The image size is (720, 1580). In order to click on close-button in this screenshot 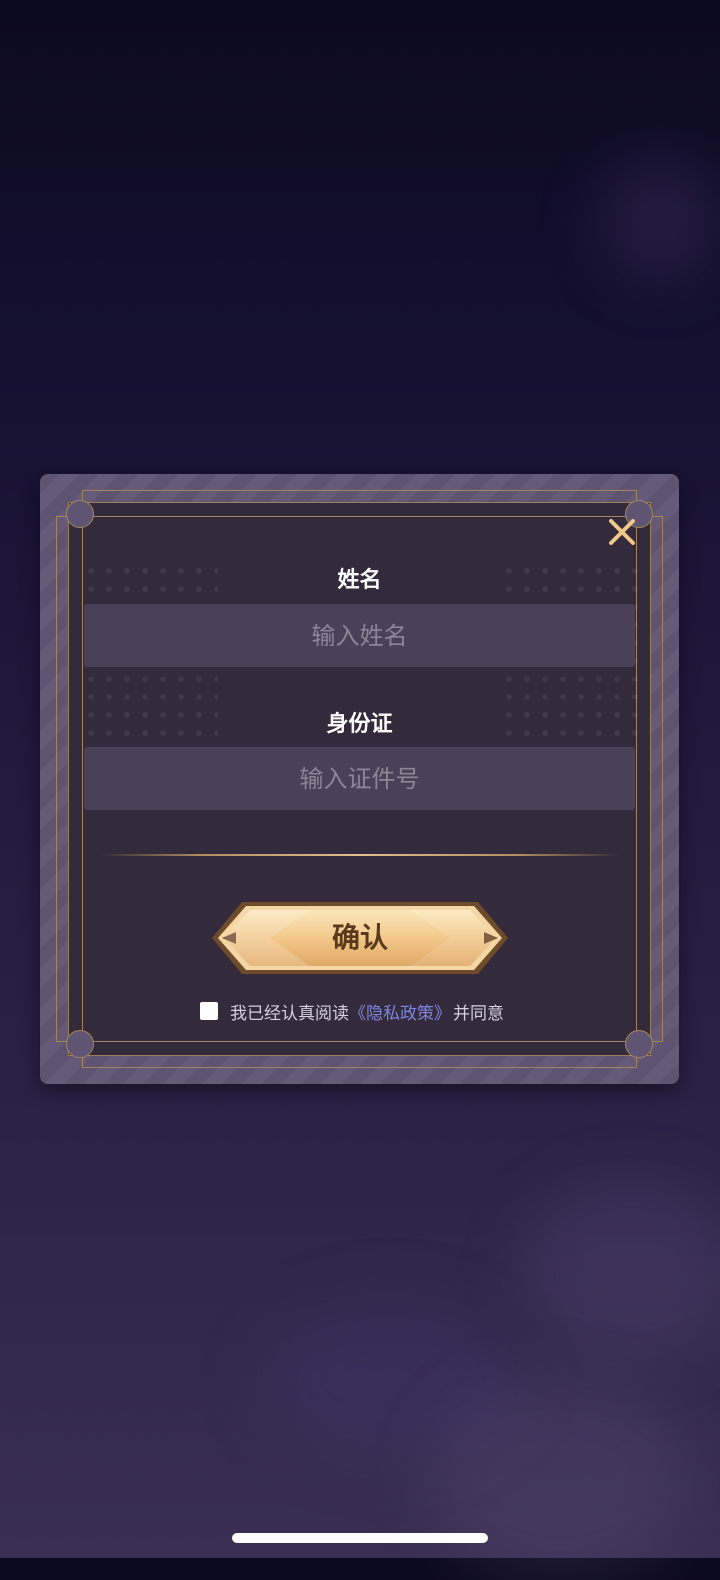, I will do `click(622, 532)`.